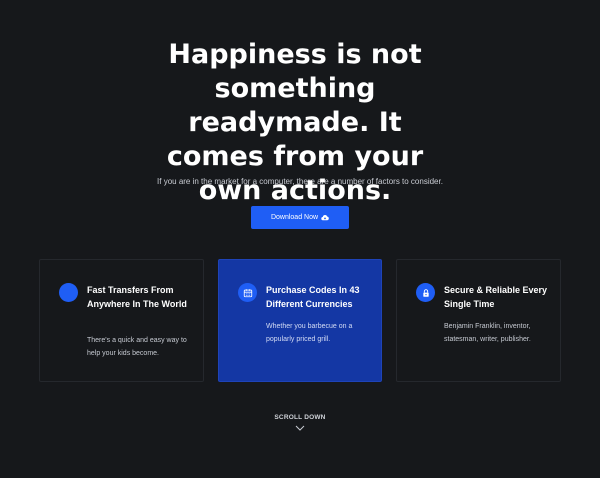  I want to click on circle-icon, so click(68, 292).